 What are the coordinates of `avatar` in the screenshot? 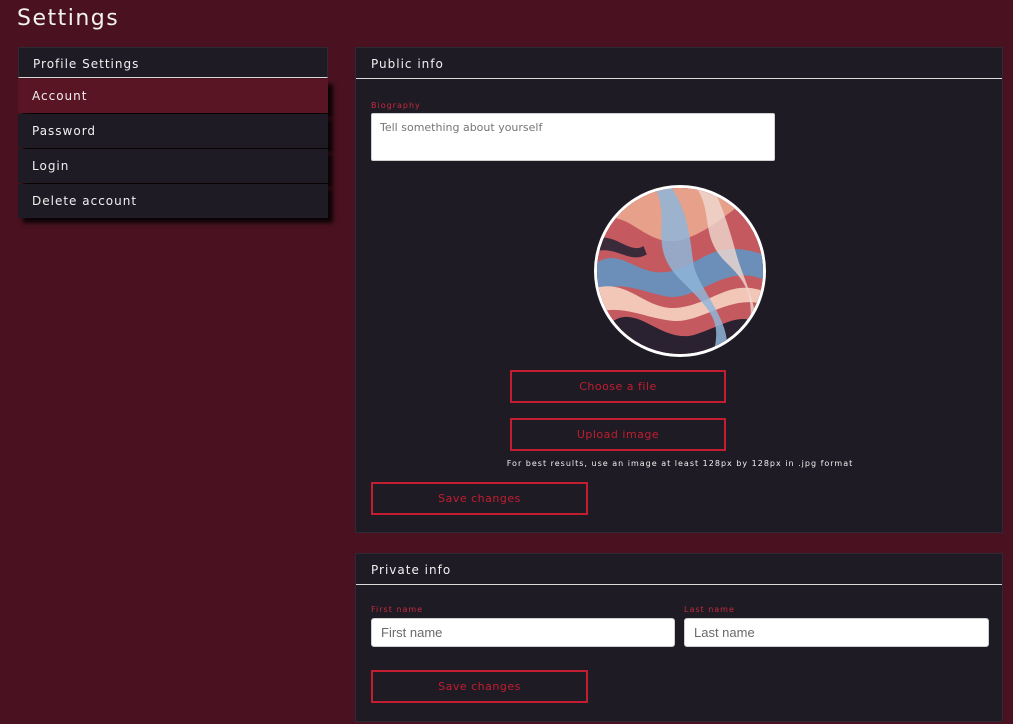 It's located at (680, 271).